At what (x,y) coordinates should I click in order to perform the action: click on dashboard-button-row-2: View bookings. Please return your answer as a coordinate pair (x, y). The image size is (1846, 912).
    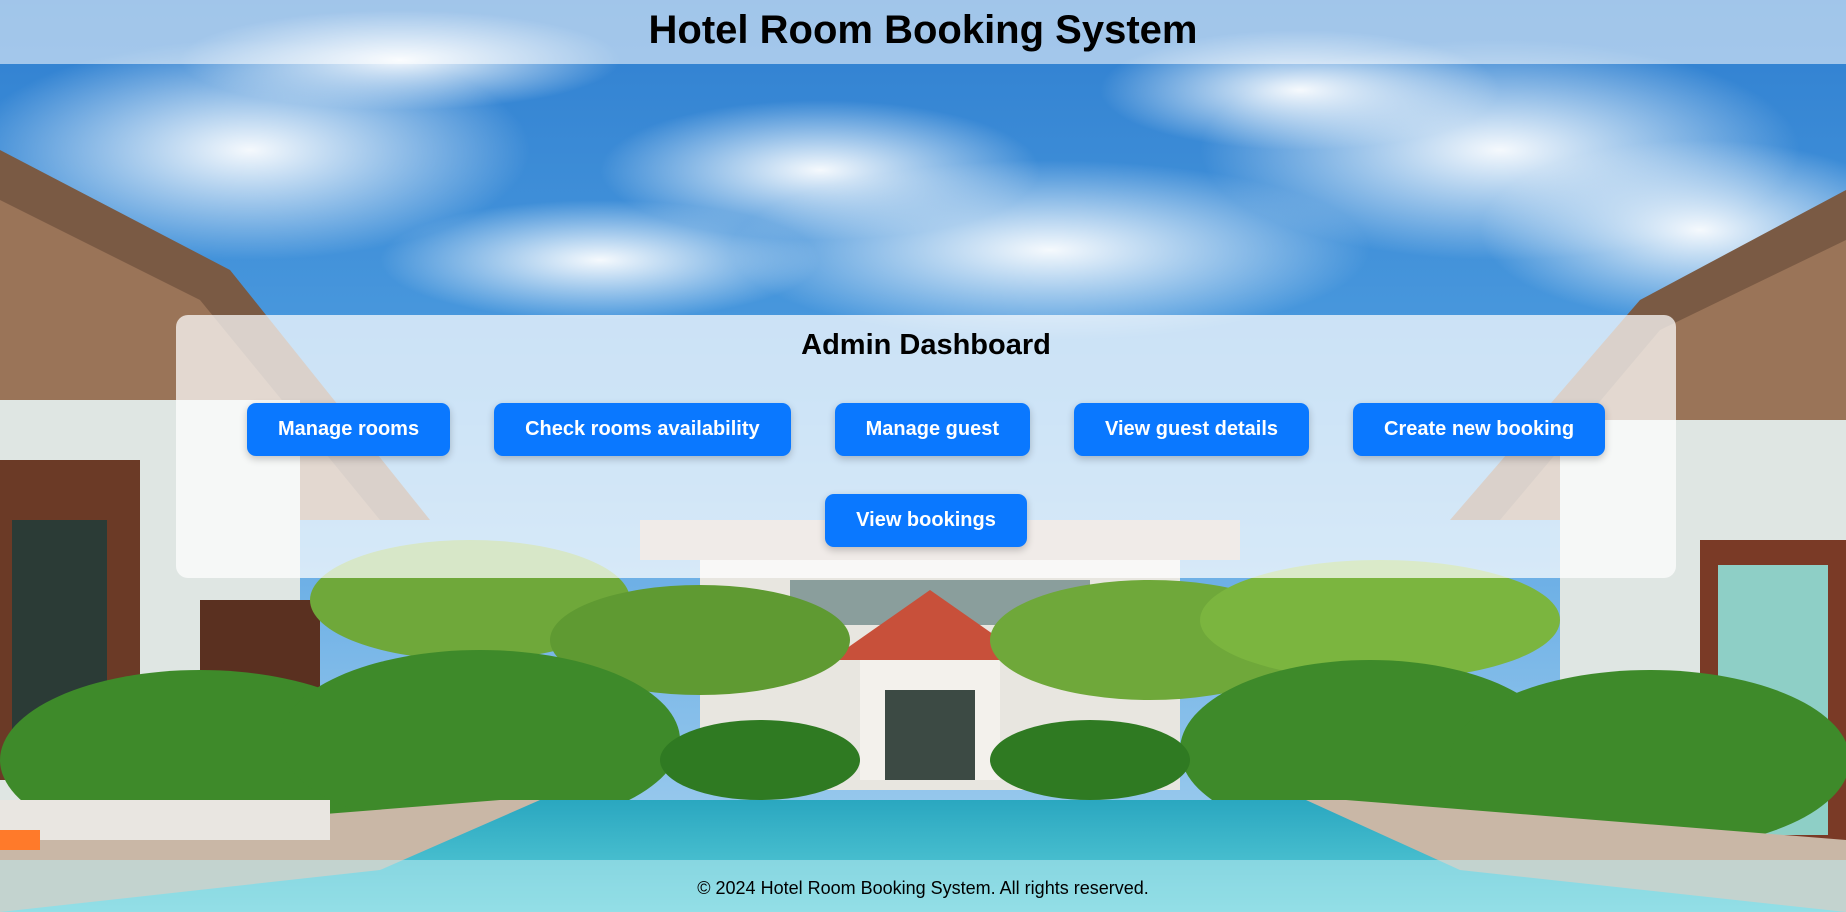
    Looking at the image, I should click on (926, 520).